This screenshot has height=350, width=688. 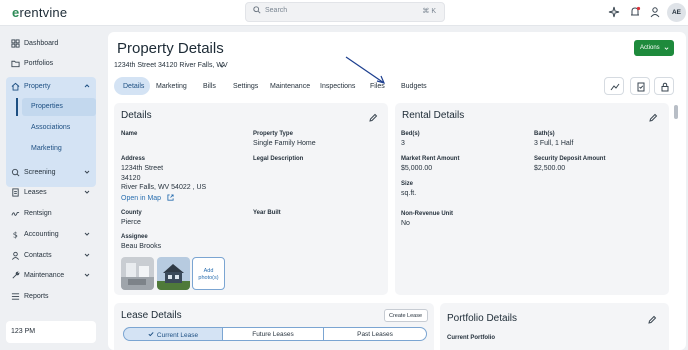 I want to click on trend-chart-icon, so click(x=615, y=87).